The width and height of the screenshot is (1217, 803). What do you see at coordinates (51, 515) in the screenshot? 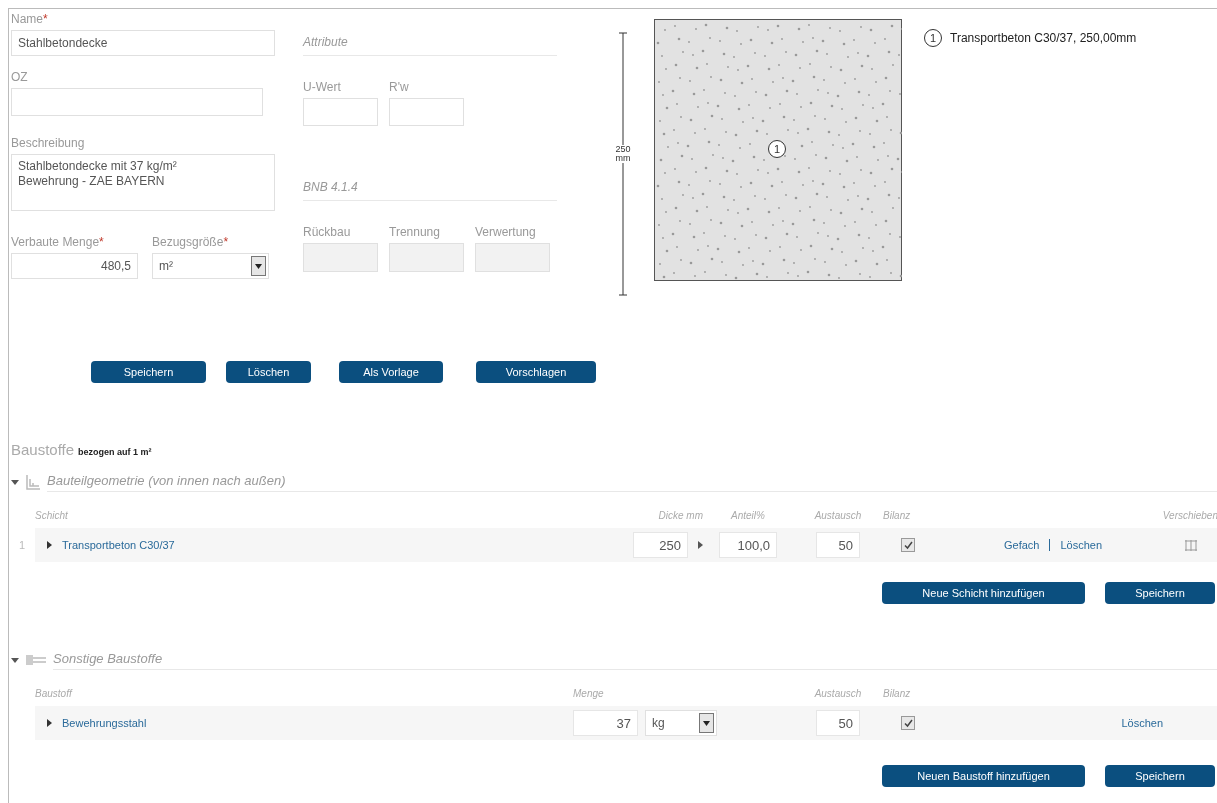
I see `column-header: Schicht` at bounding box center [51, 515].